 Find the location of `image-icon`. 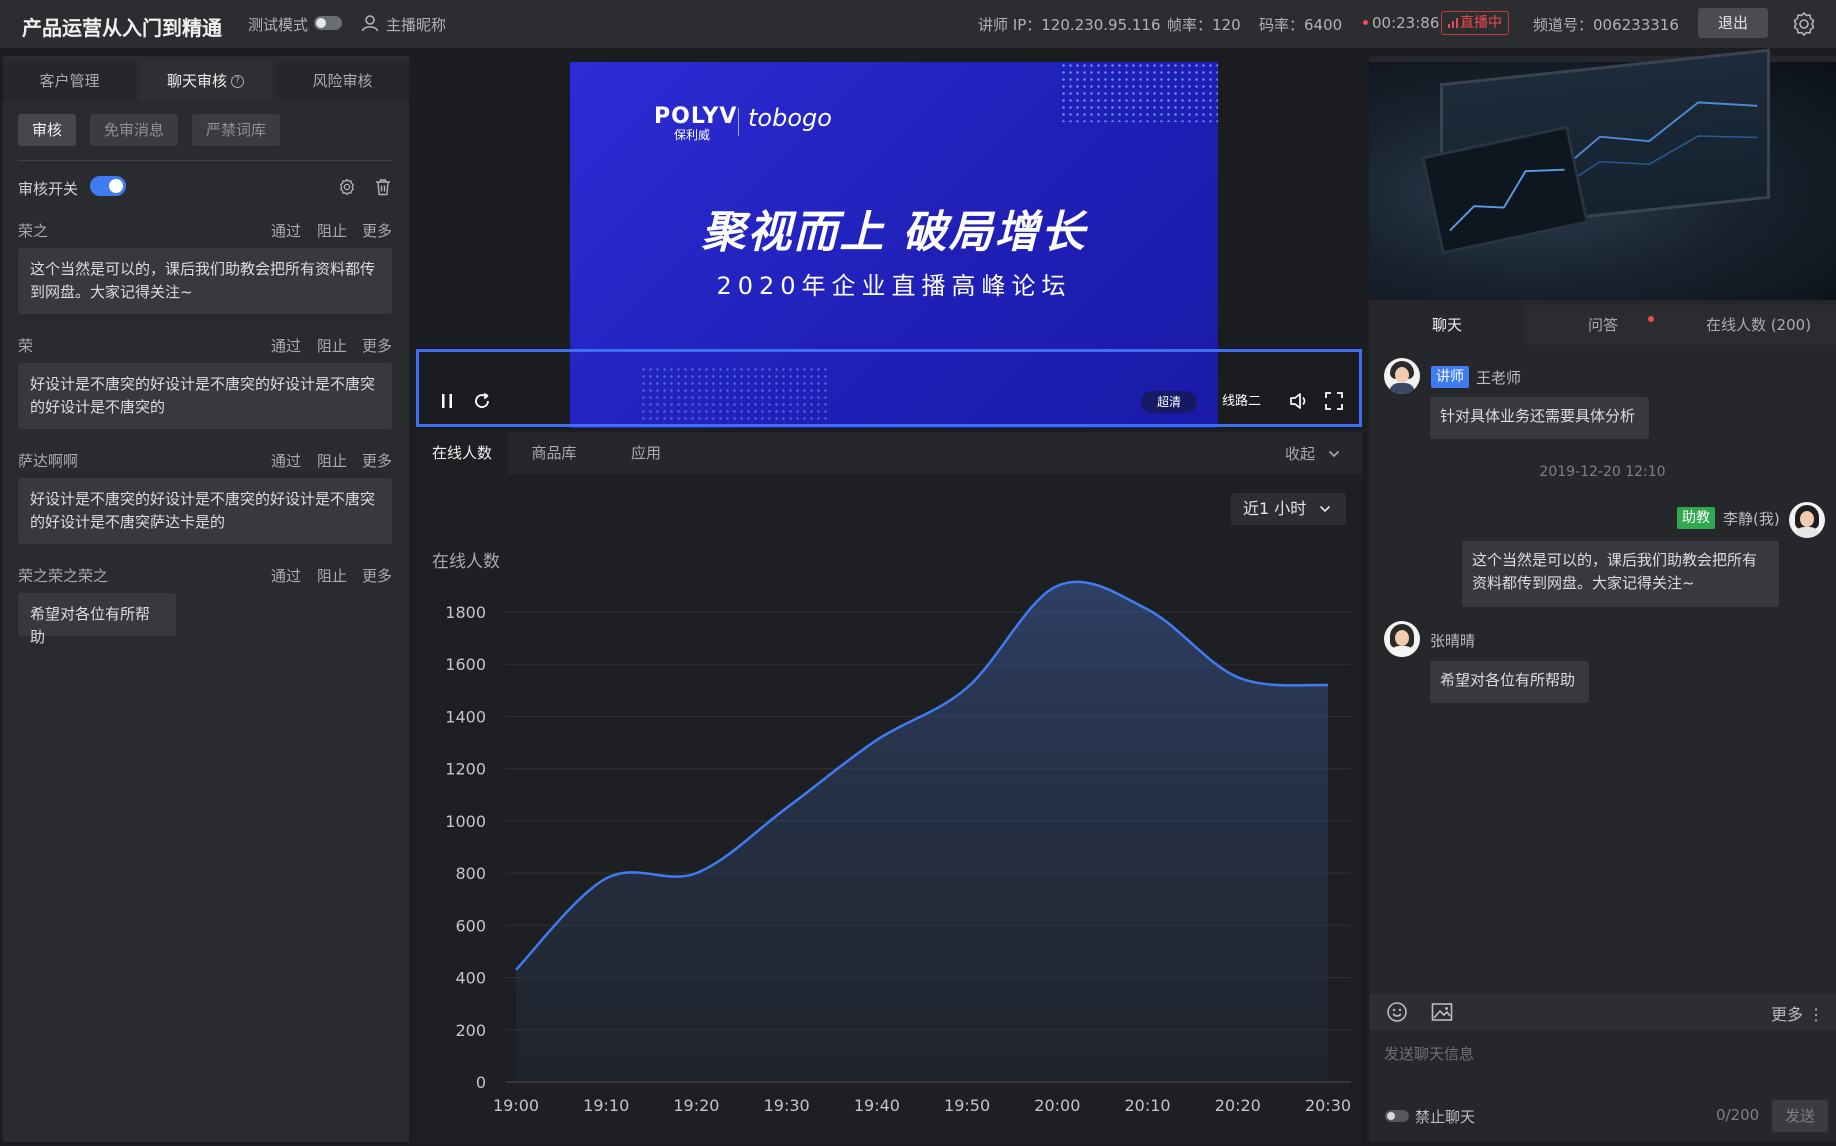

image-icon is located at coordinates (1442, 1012).